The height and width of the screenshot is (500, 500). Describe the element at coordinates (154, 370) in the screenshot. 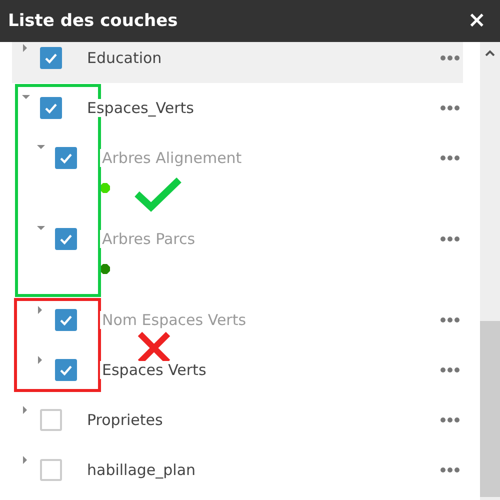

I see `layer-name: Espaces Verts` at that location.